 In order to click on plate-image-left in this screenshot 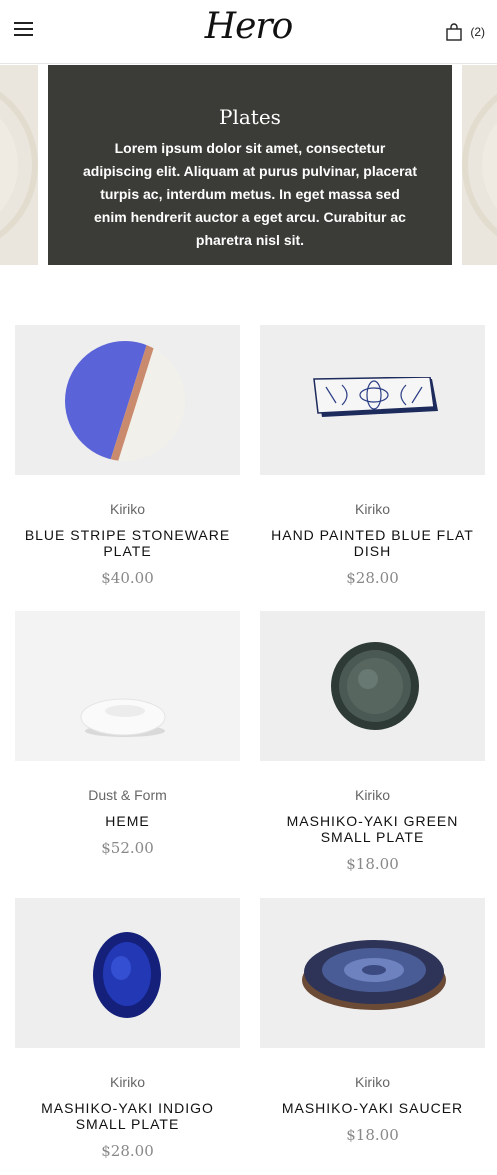, I will do `click(19, 165)`.